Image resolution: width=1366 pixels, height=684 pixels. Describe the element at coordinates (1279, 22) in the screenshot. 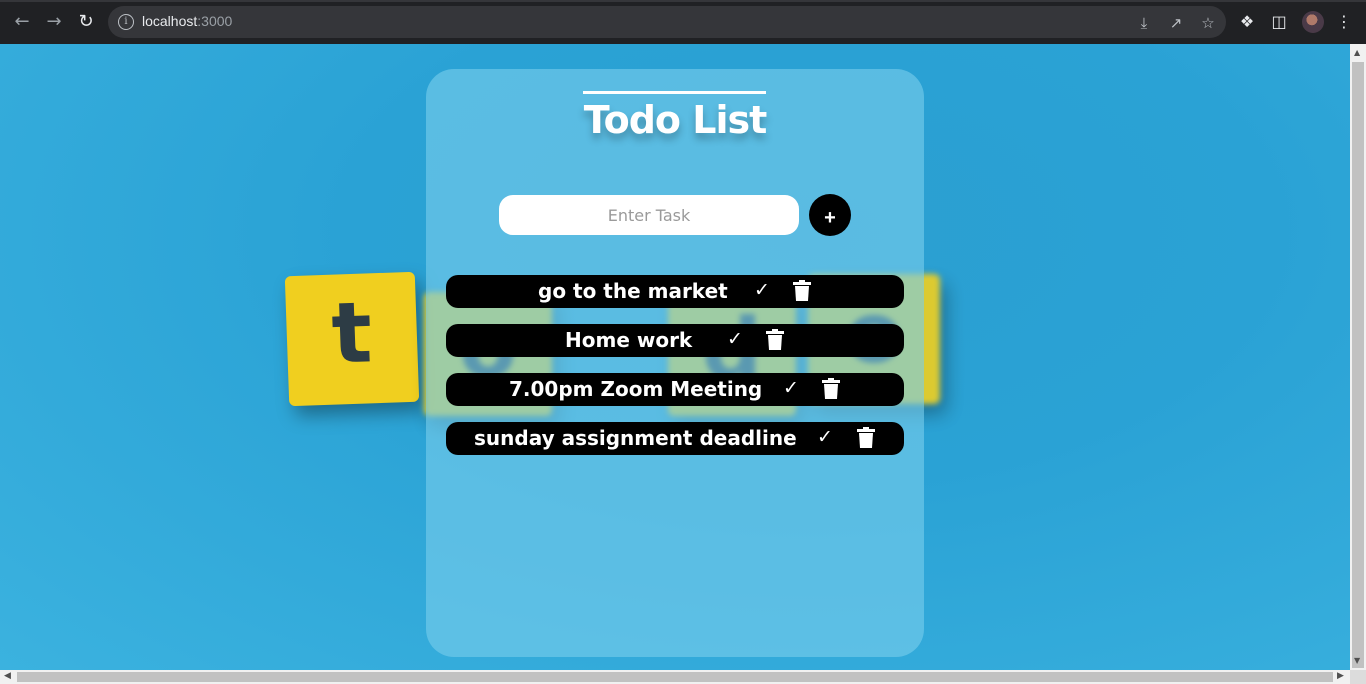

I see `sidepanel-icon: ◫` at that location.